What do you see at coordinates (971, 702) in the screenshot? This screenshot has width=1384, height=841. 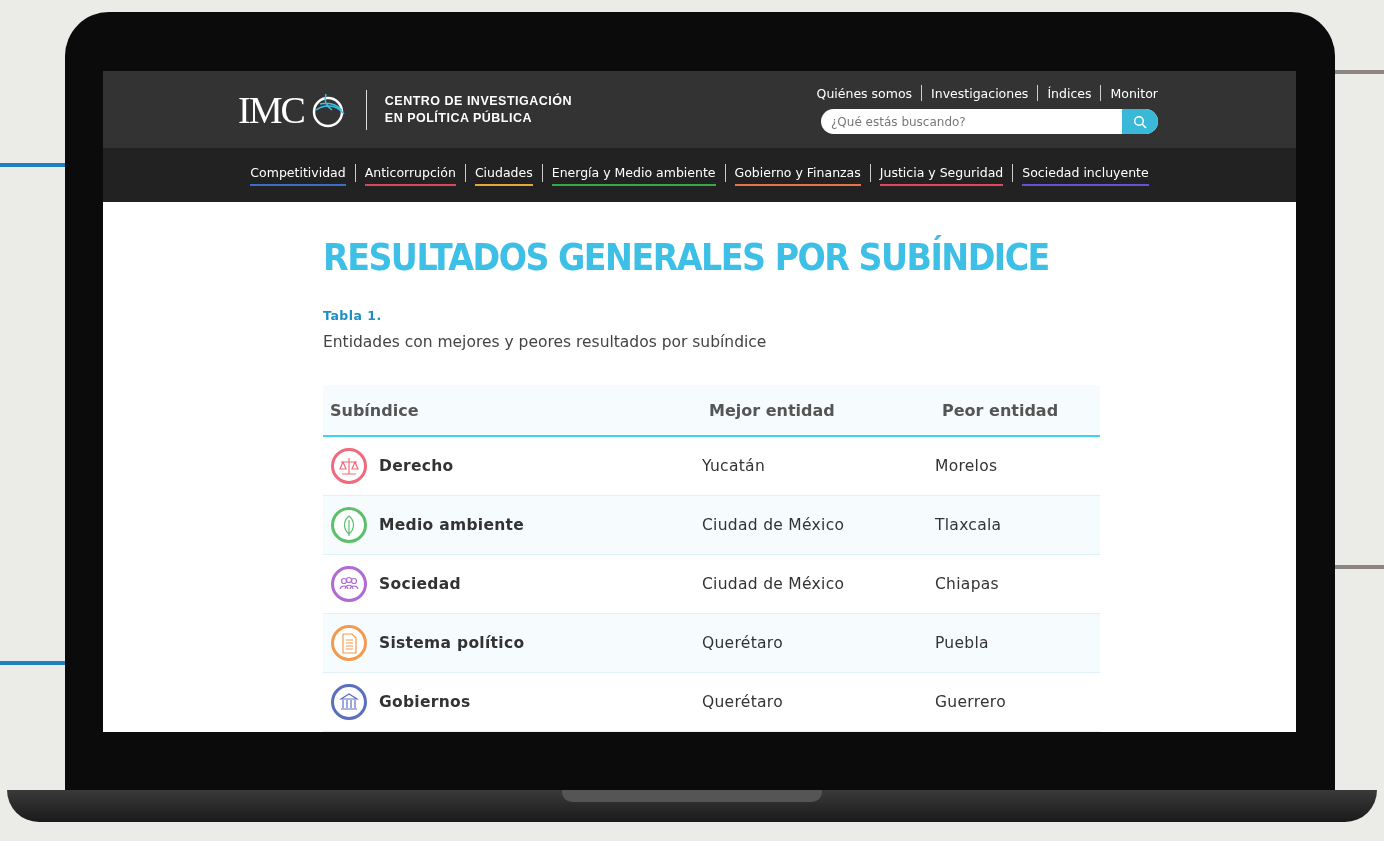 I see `table-cell-text: Guerrero` at bounding box center [971, 702].